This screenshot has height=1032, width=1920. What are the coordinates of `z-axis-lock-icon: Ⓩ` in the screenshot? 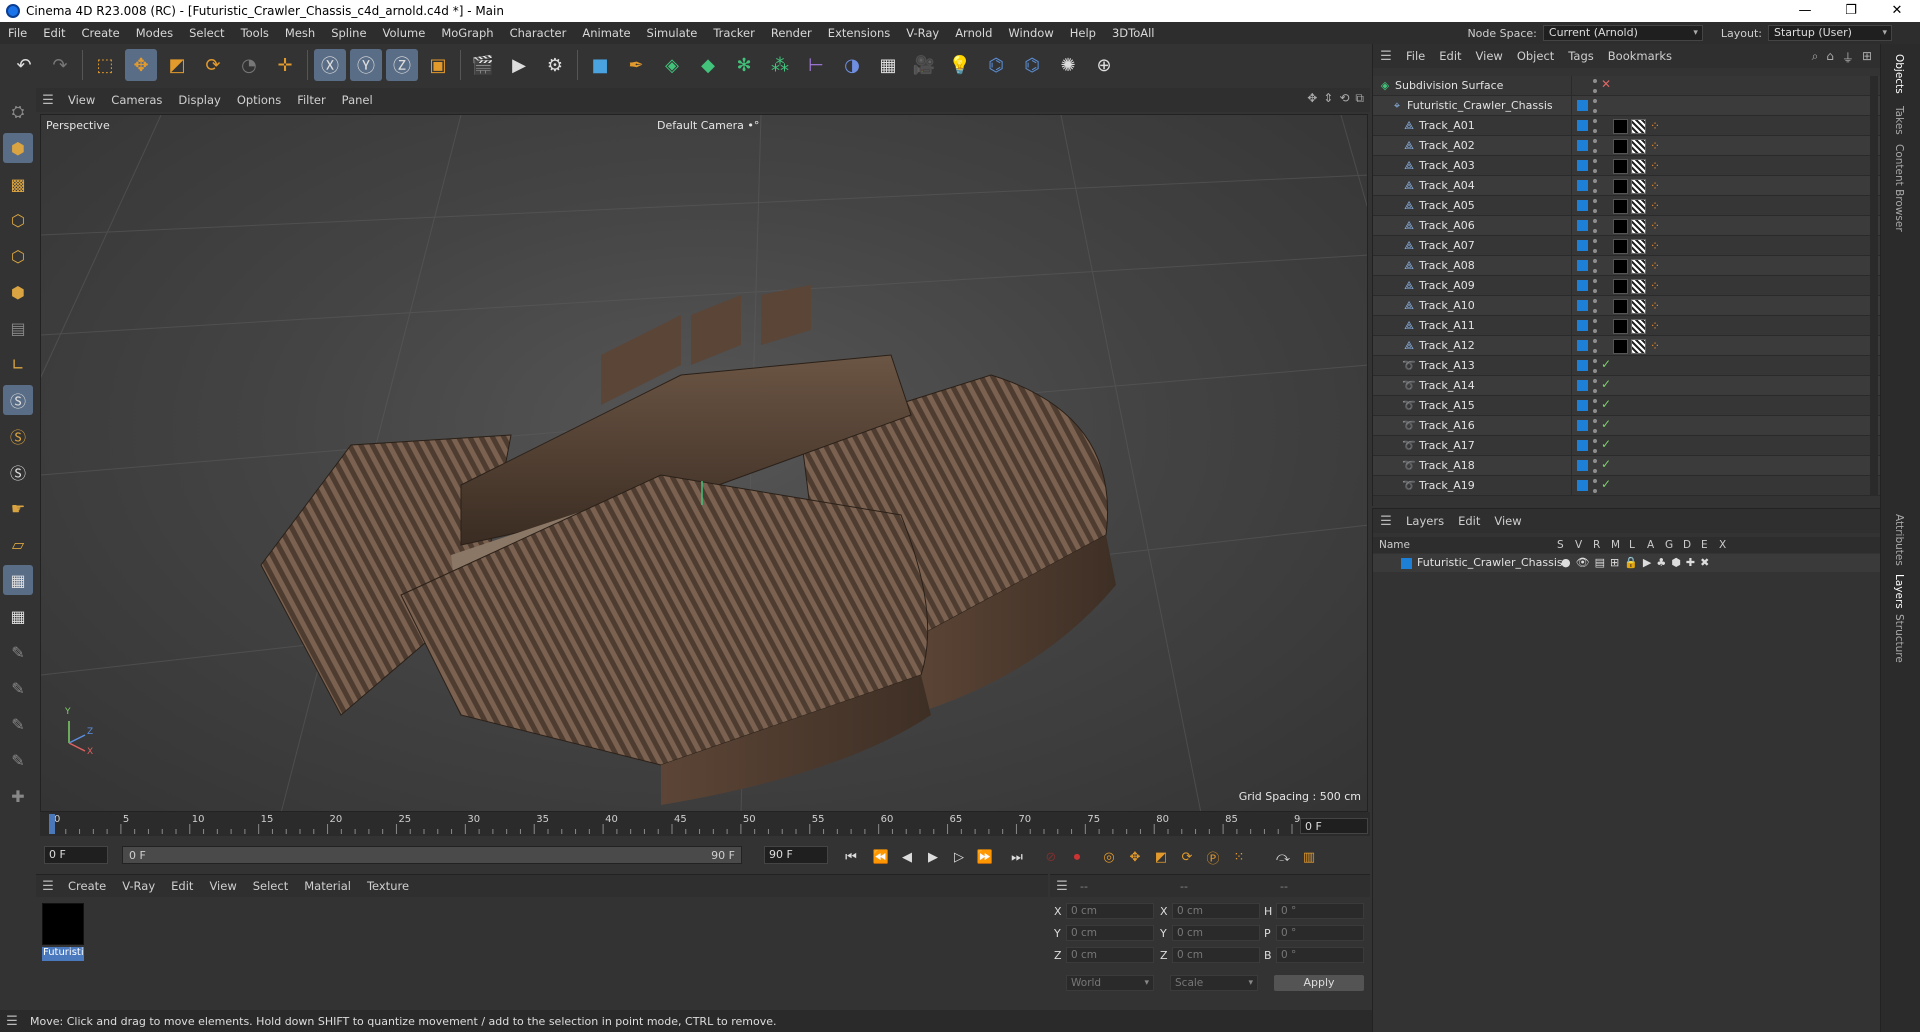 It's located at (402, 65).